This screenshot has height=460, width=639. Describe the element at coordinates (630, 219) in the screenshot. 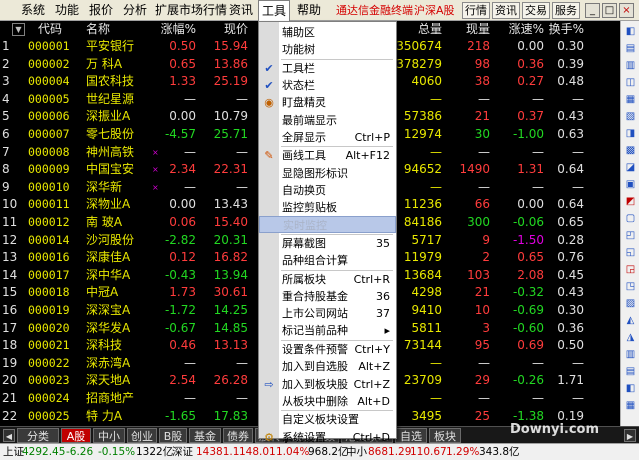

I see `box-icon: ▢` at that location.